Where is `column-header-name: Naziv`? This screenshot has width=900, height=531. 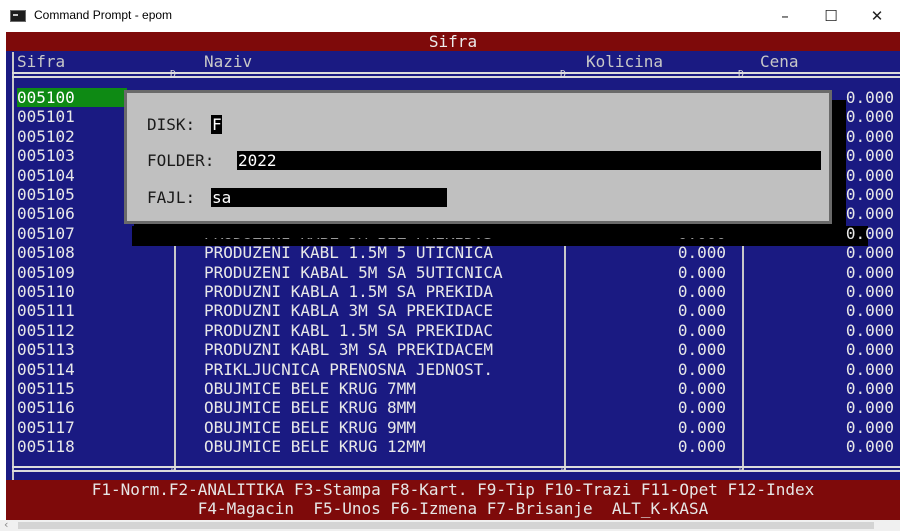
column-header-name: Naziv is located at coordinates (228, 61).